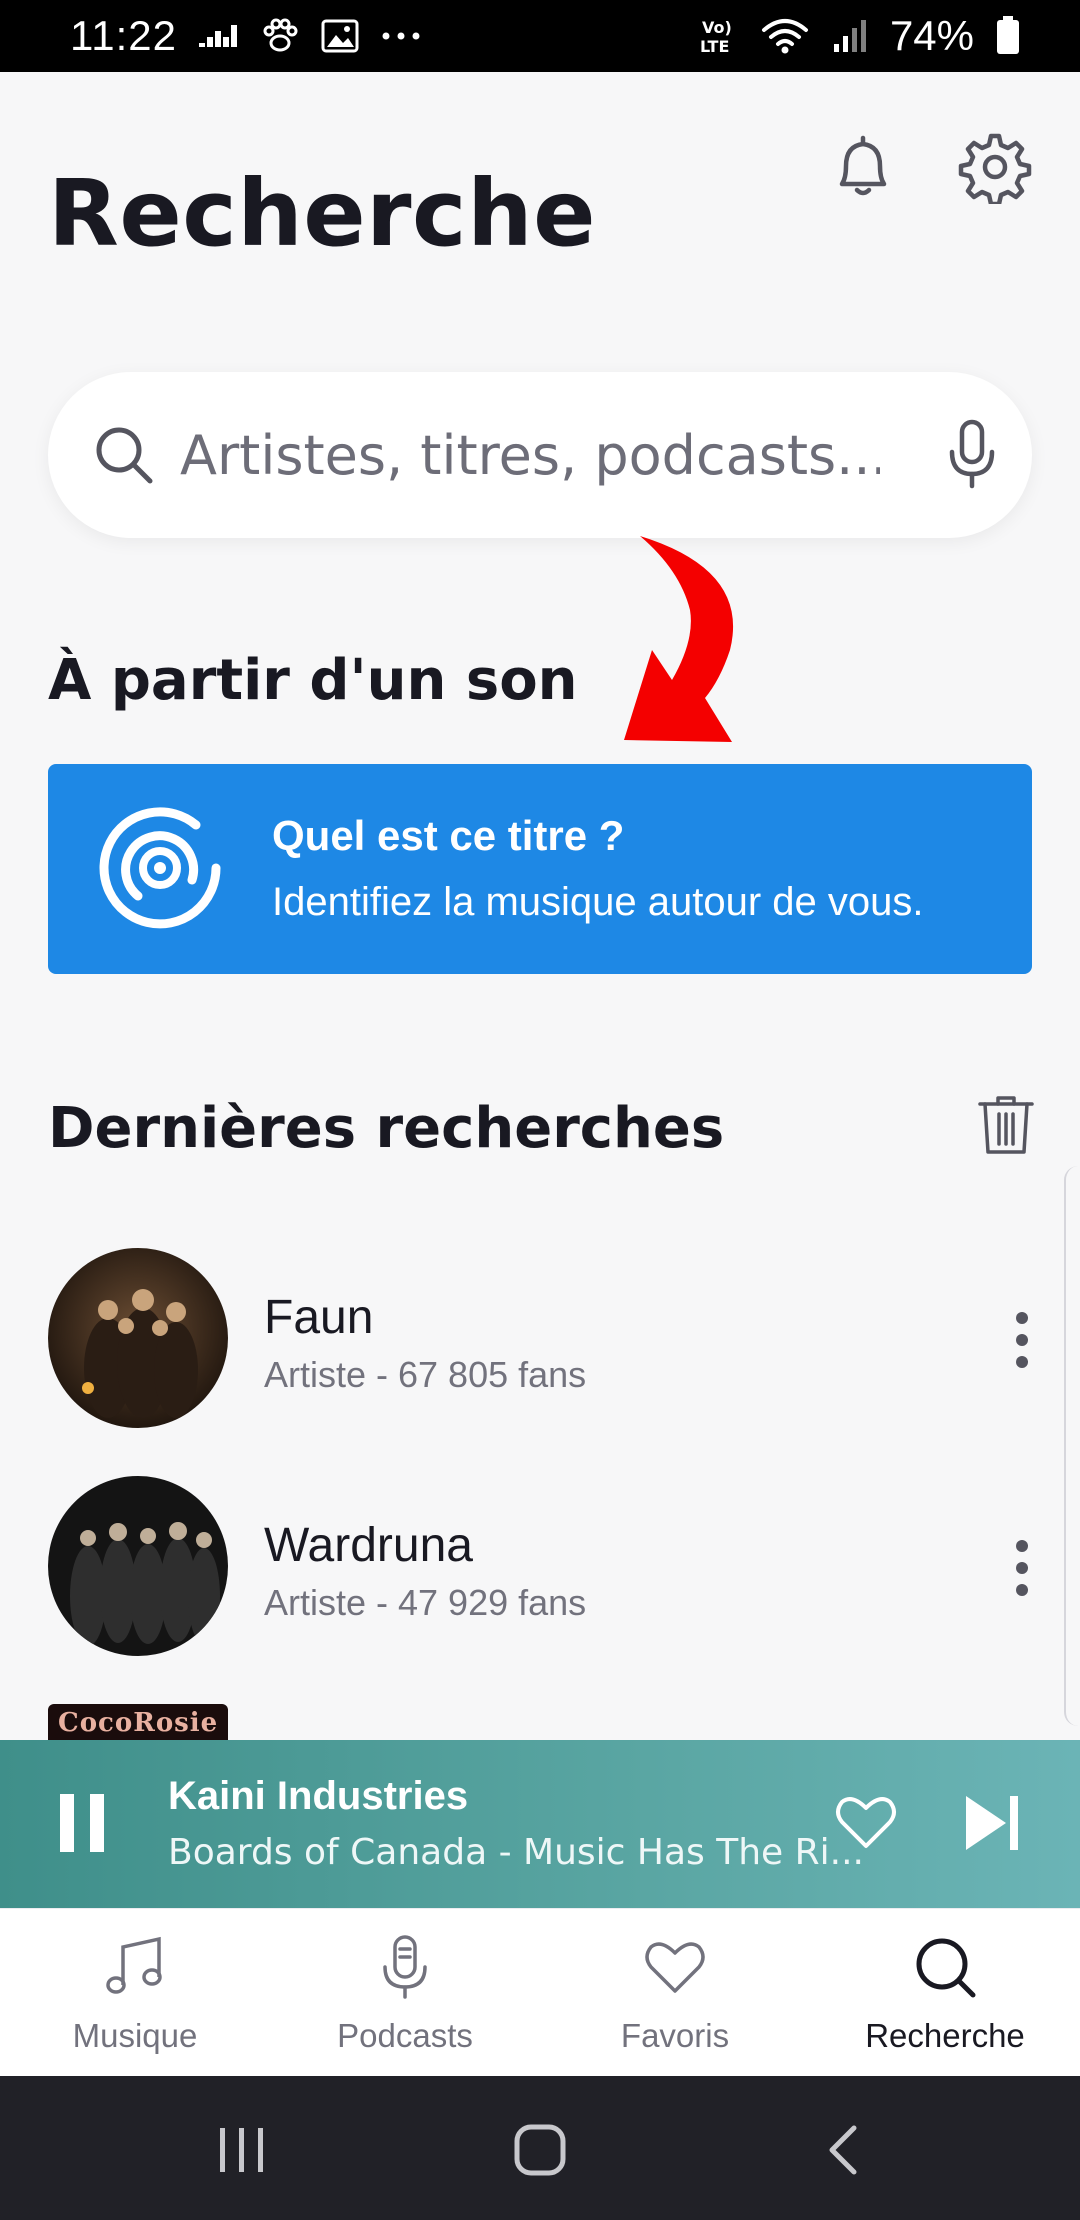 This screenshot has height=2220, width=1080. Describe the element at coordinates (931, 35) in the screenshot. I see `battery-percent: 74%` at that location.